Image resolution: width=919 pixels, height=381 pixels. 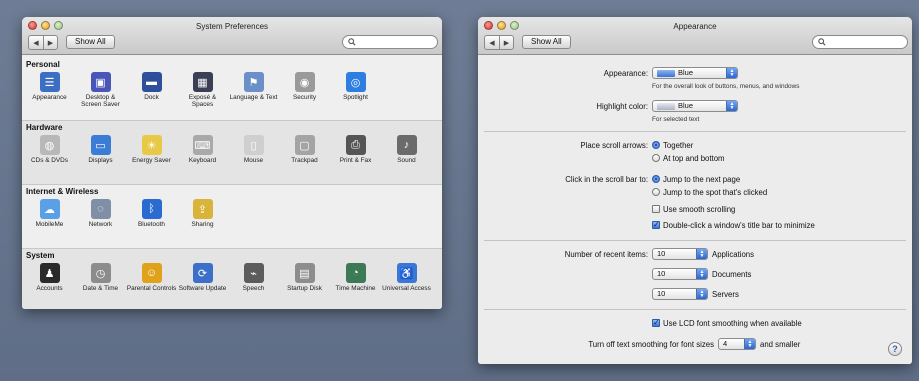 I want to click on pane-label: Universal Access, so click(x=406, y=288).